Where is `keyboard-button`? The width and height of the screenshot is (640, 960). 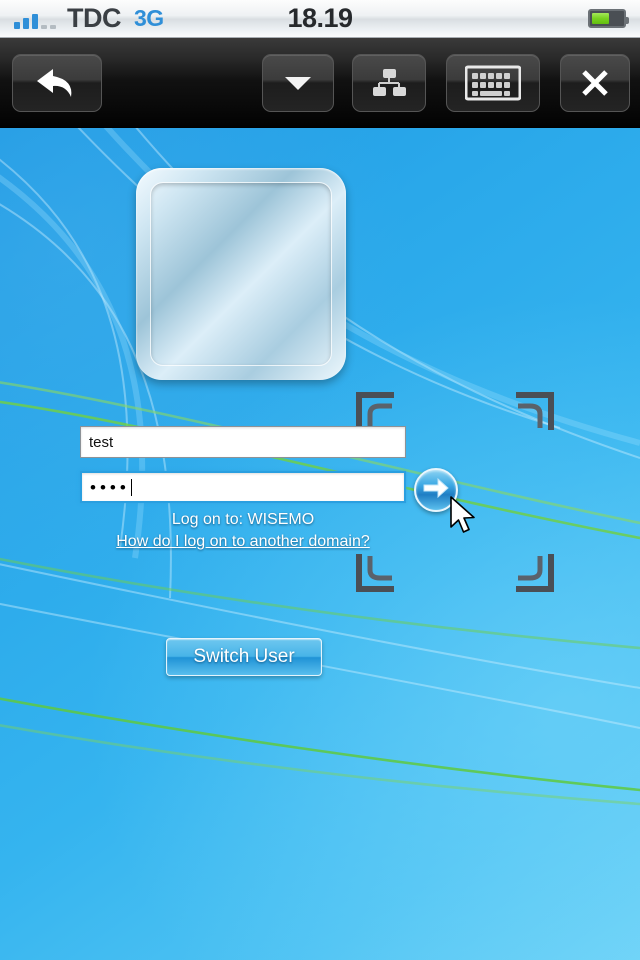 keyboard-button is located at coordinates (493, 83).